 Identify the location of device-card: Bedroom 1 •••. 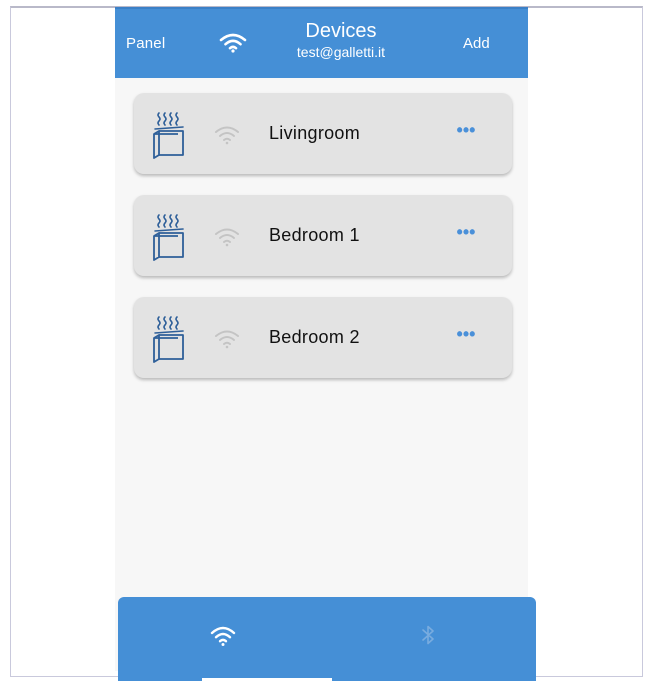
(323, 235).